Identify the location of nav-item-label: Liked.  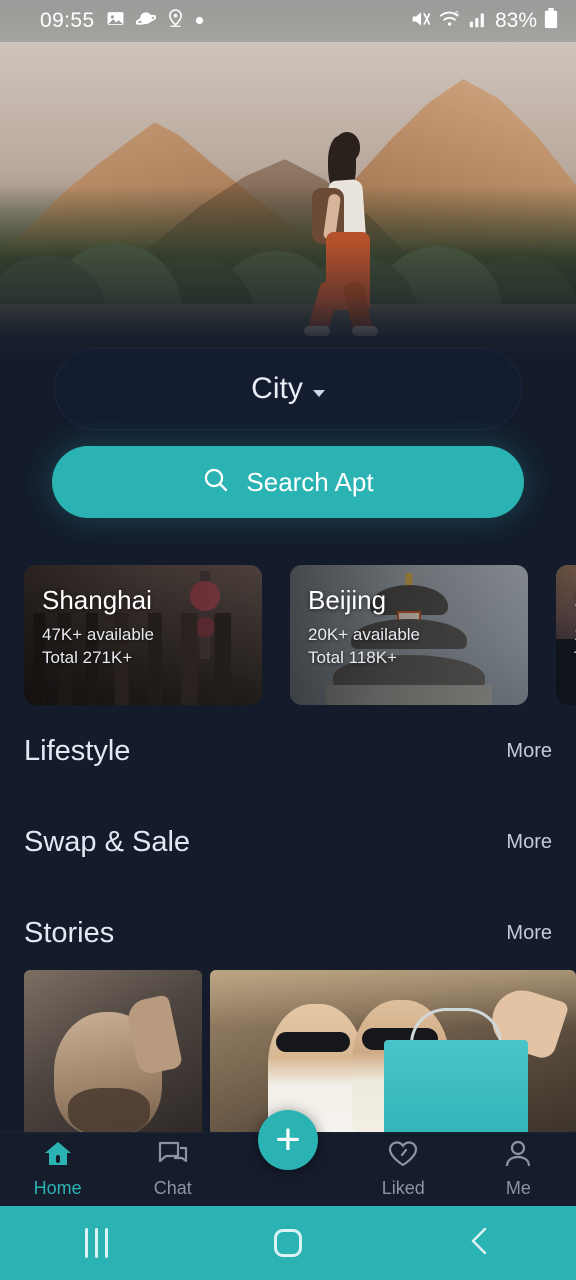
(403, 1188).